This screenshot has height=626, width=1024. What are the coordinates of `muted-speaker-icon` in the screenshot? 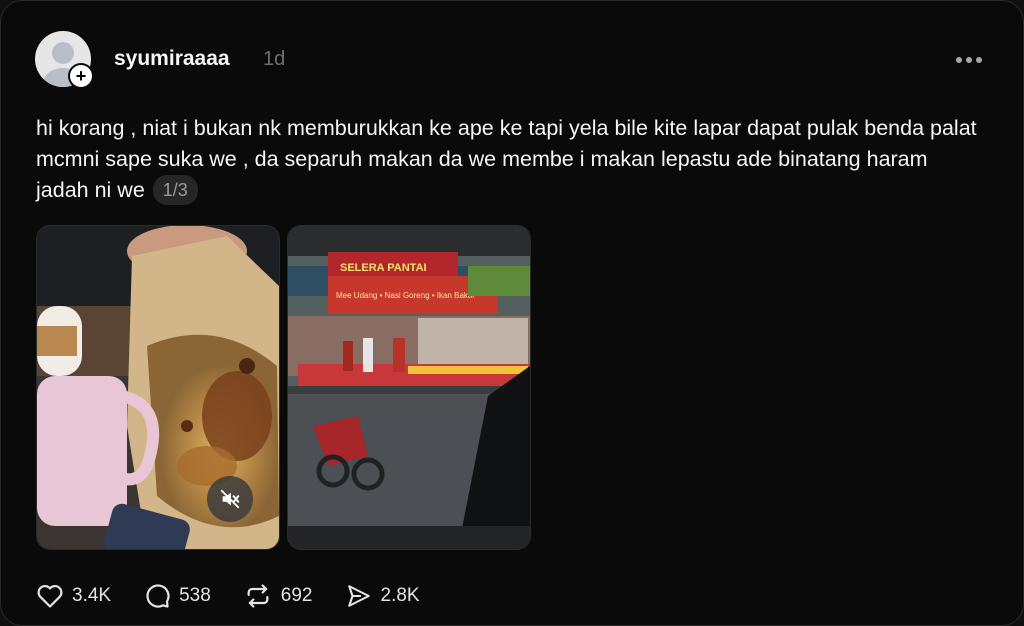 It's located at (230, 499).